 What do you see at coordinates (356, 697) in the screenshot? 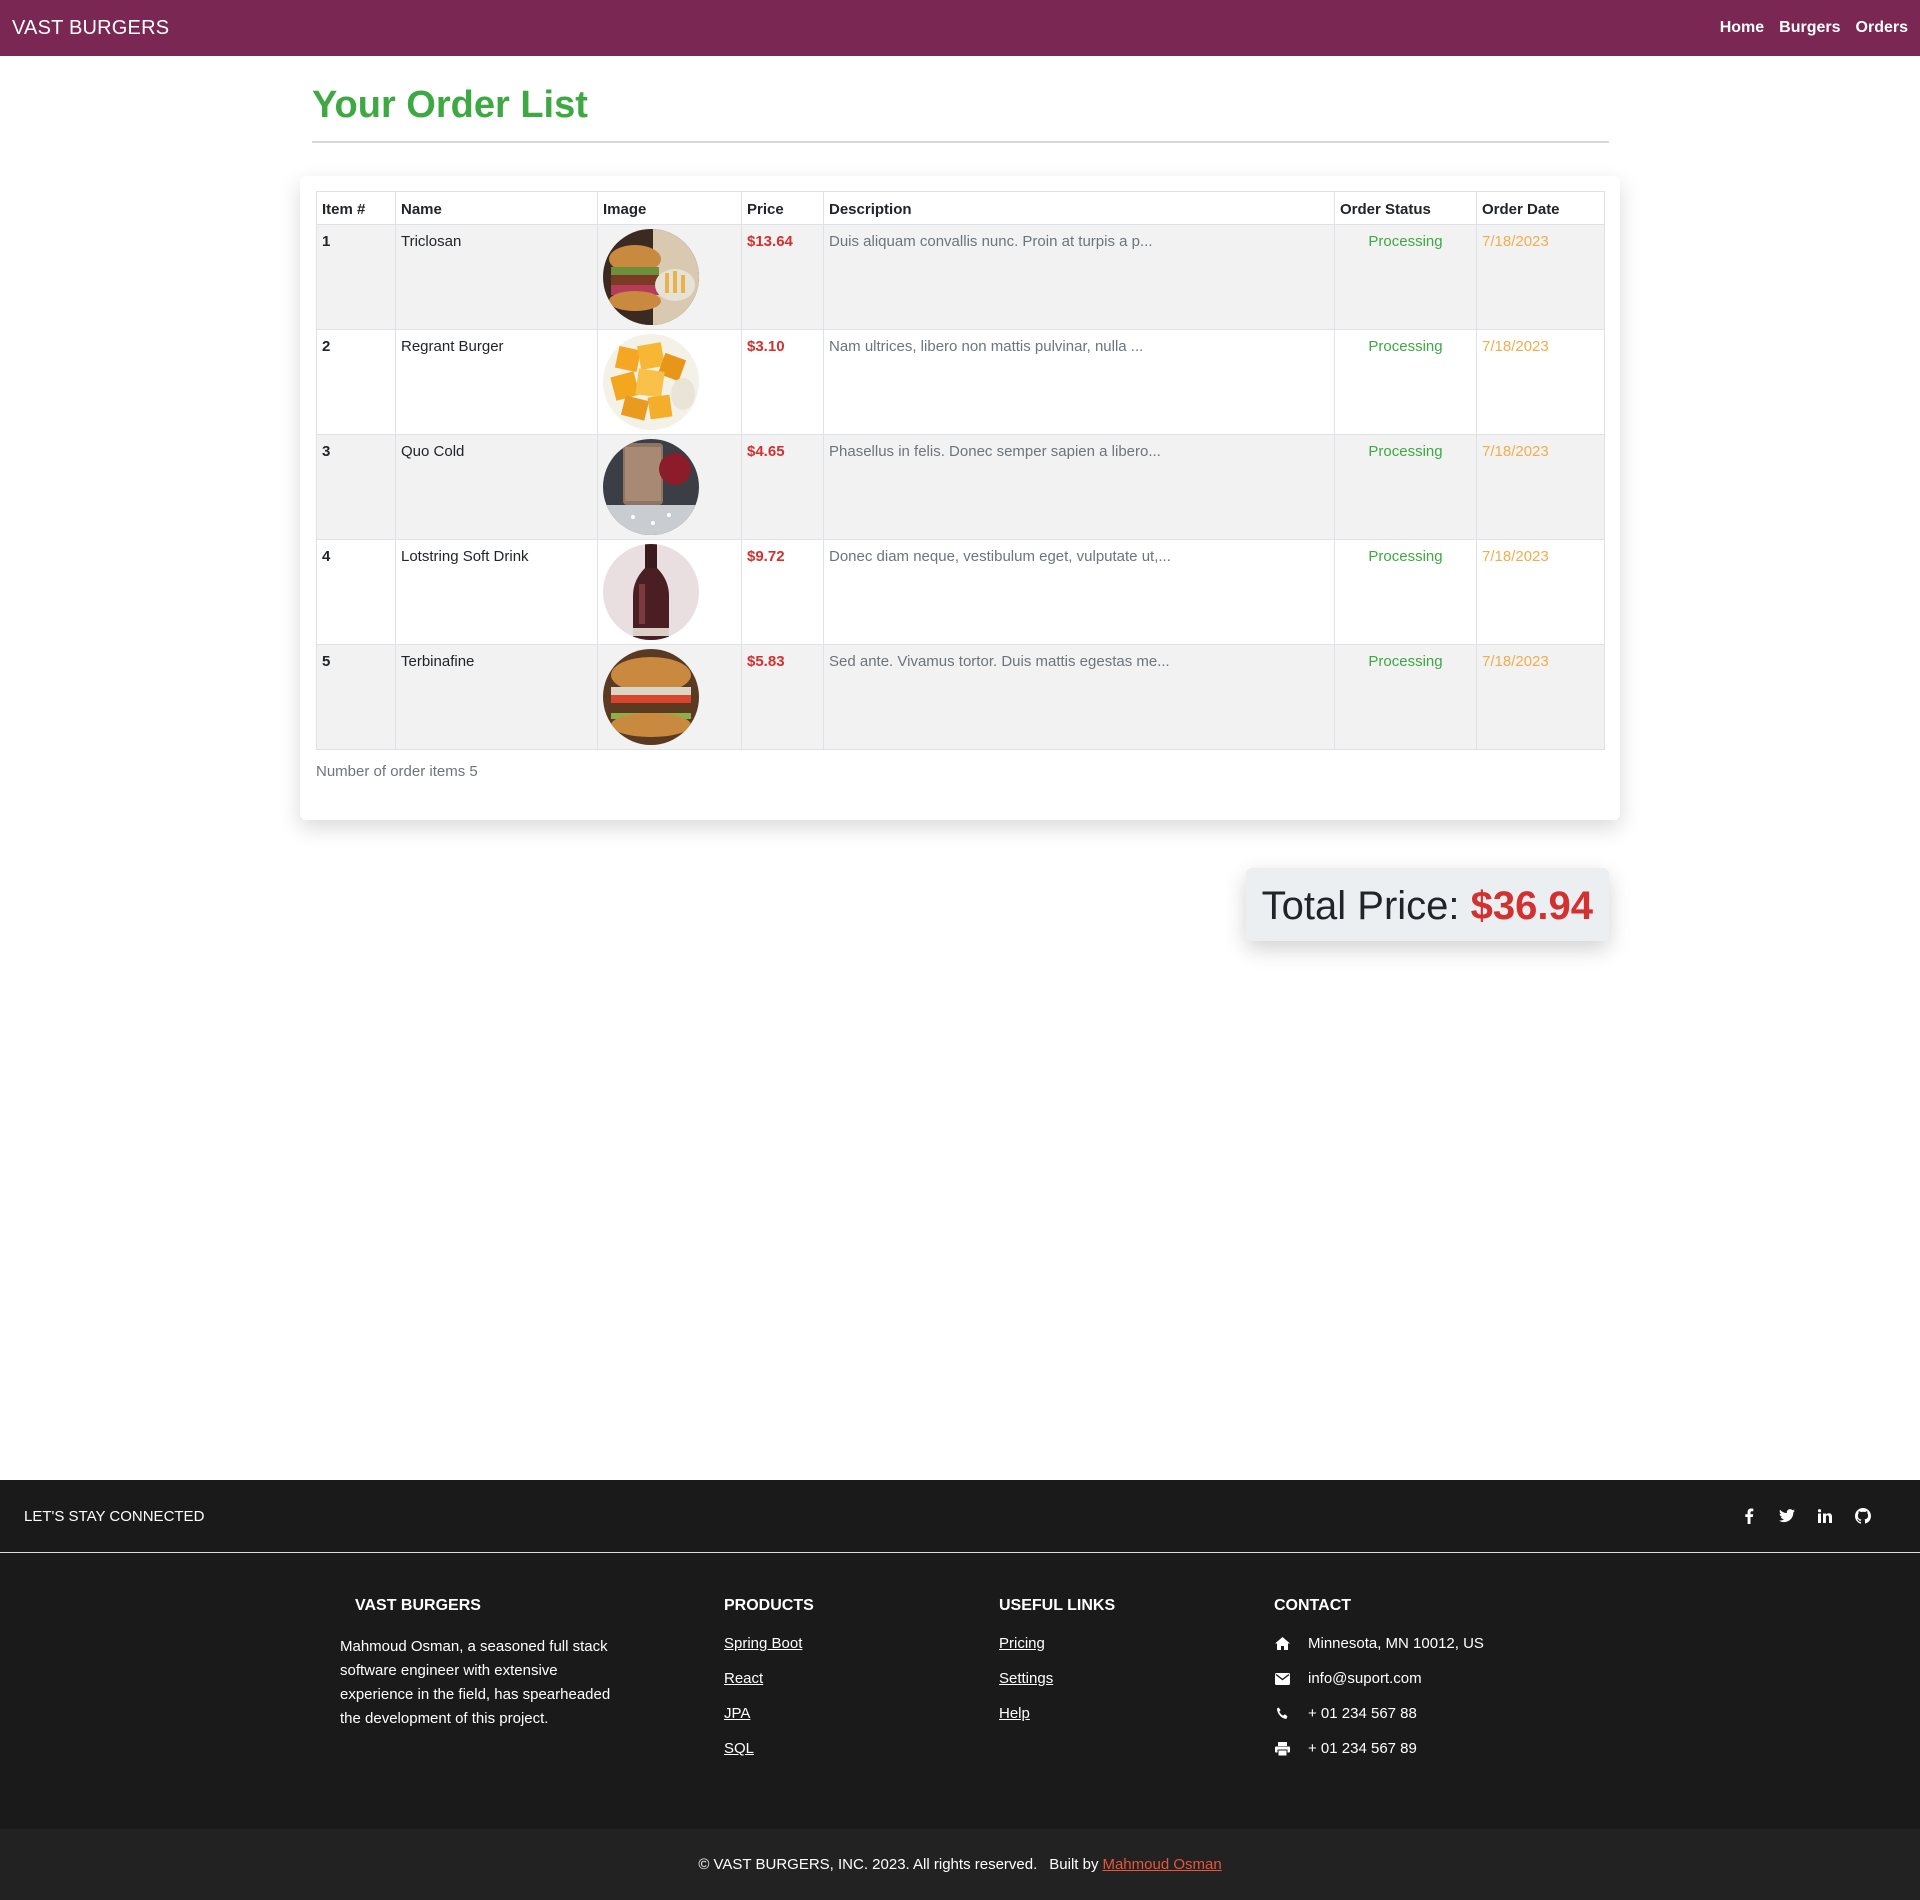
I see `item-number: 5` at bounding box center [356, 697].